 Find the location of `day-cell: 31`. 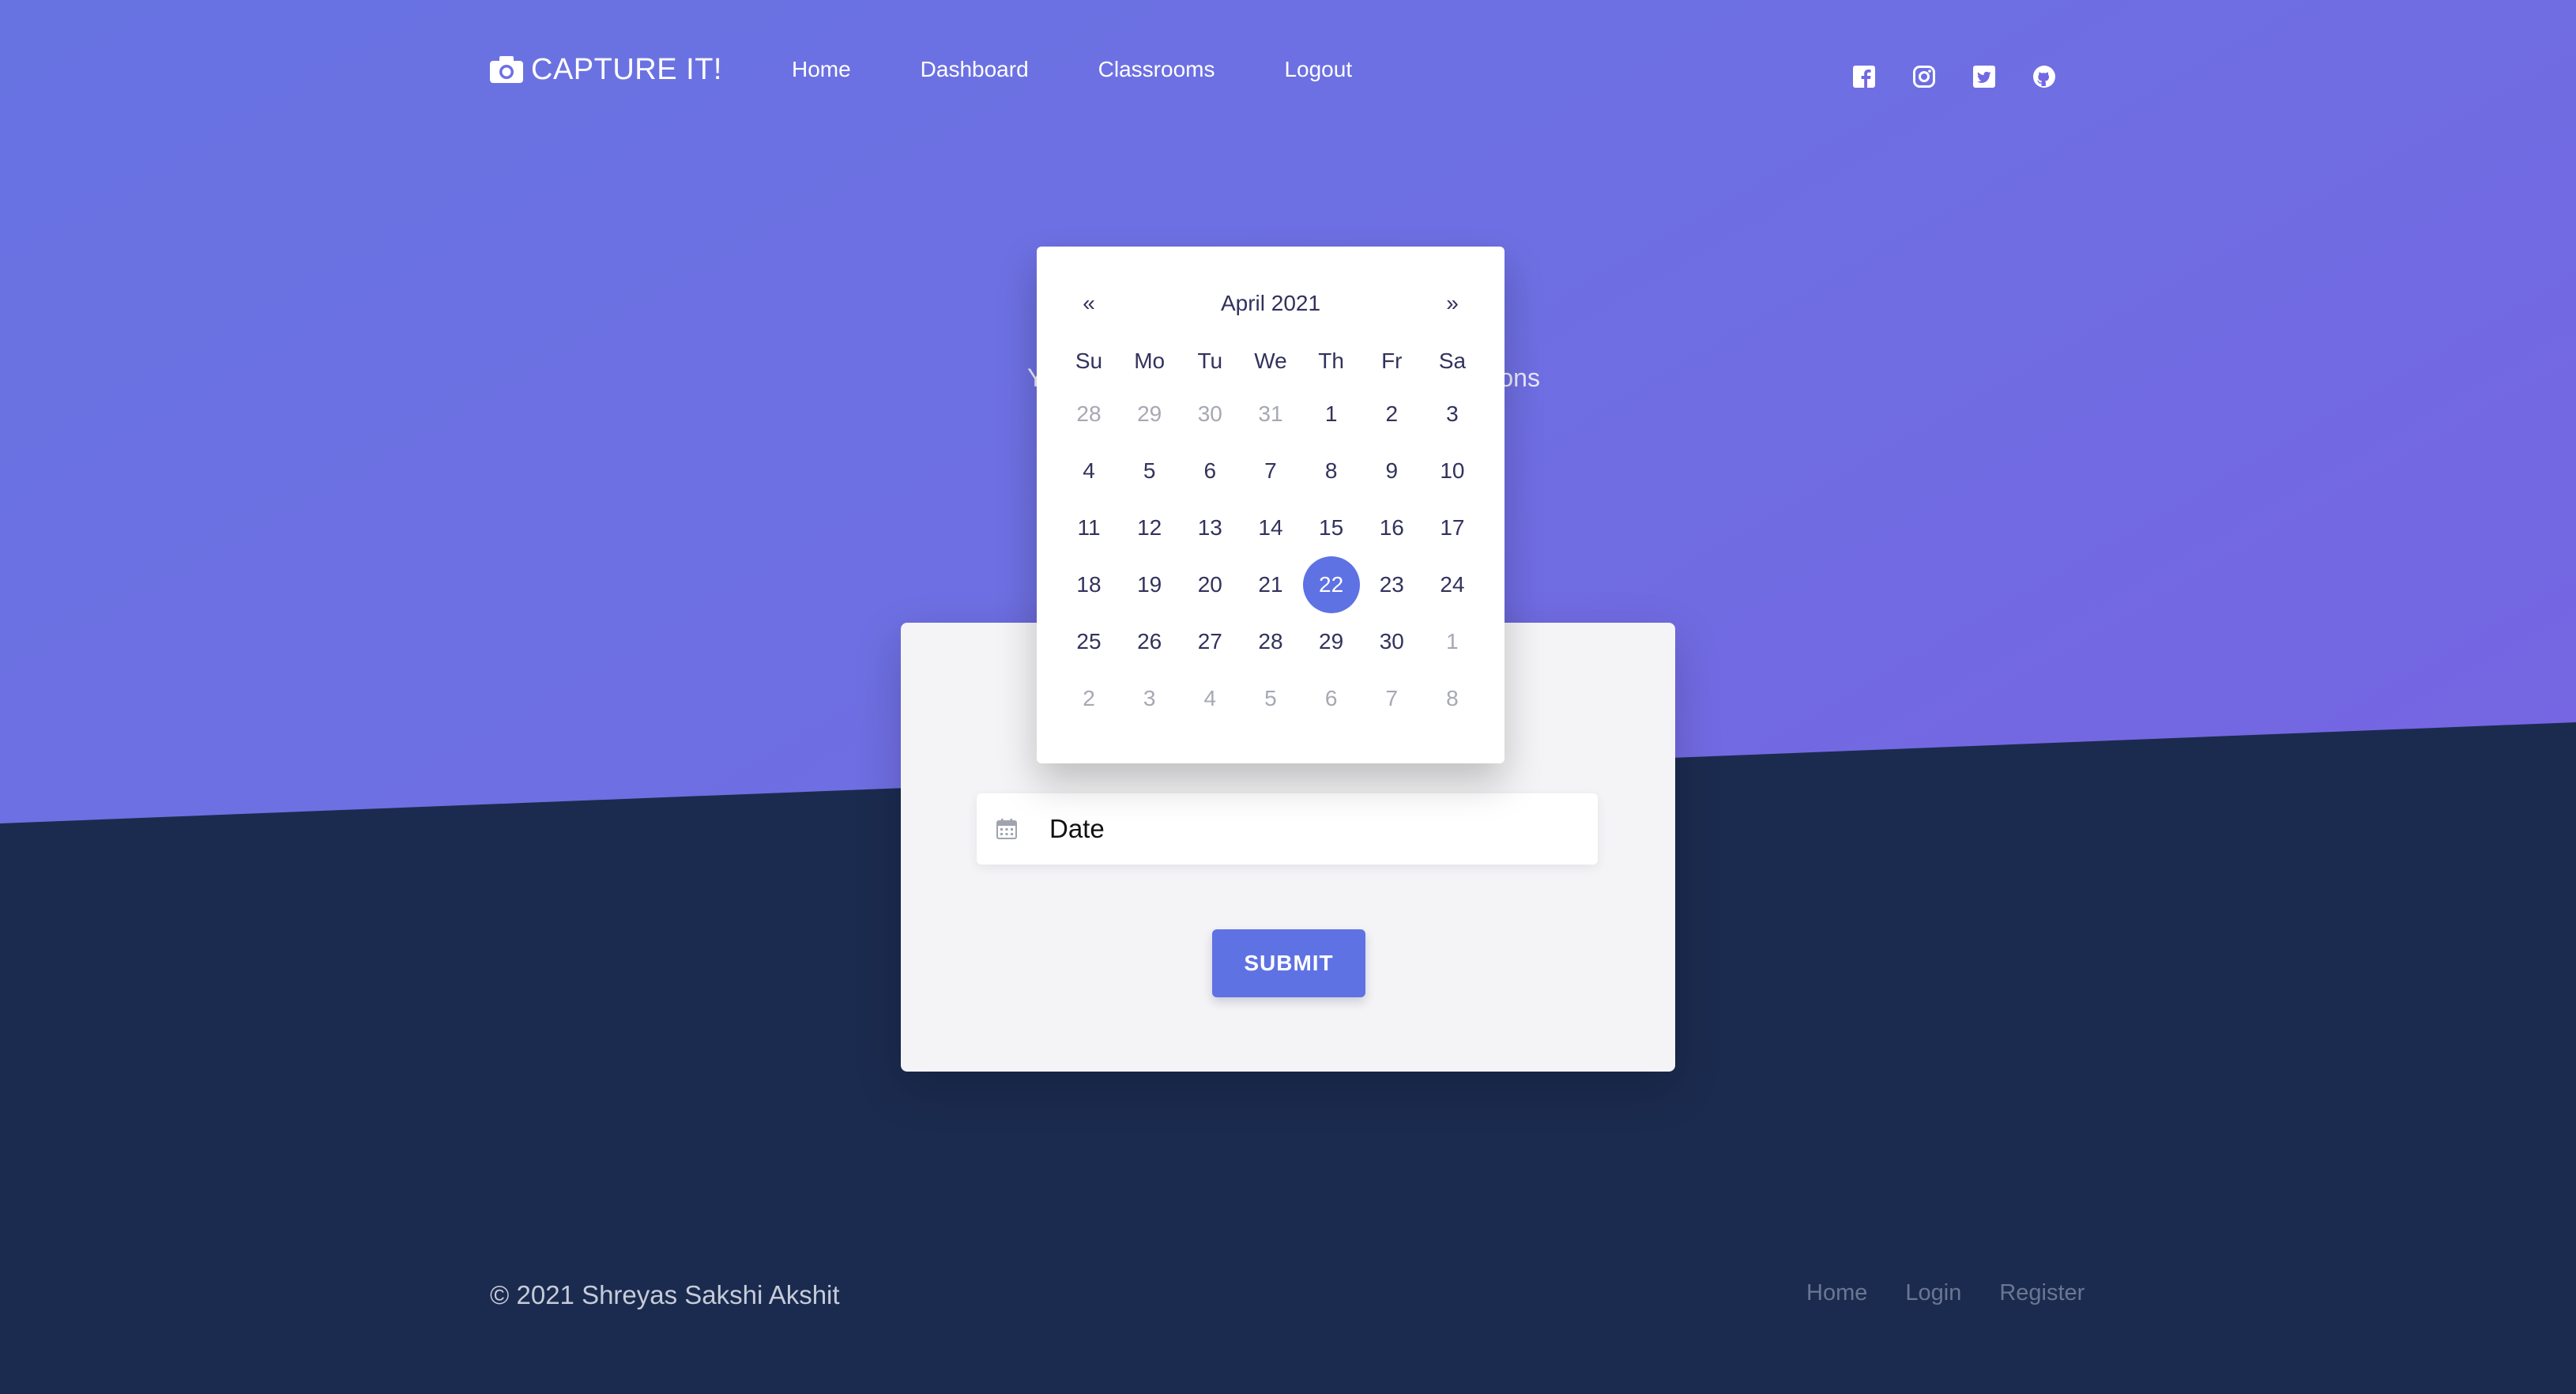

day-cell: 31 is located at coordinates (1270, 414).